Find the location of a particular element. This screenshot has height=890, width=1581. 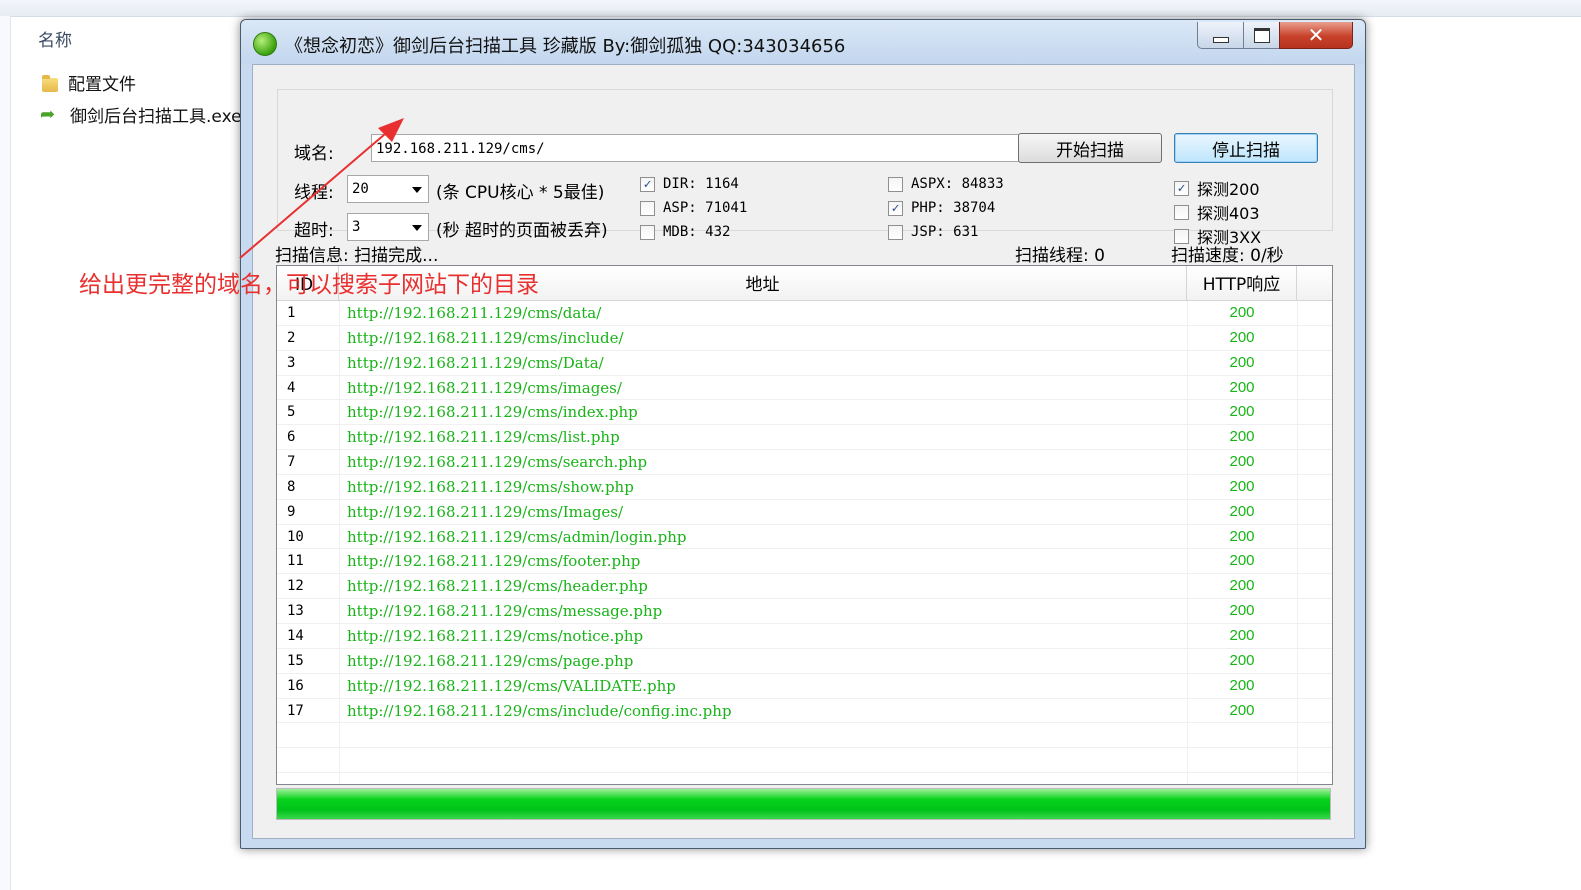

domain-label: 域名: is located at coordinates (314, 154).